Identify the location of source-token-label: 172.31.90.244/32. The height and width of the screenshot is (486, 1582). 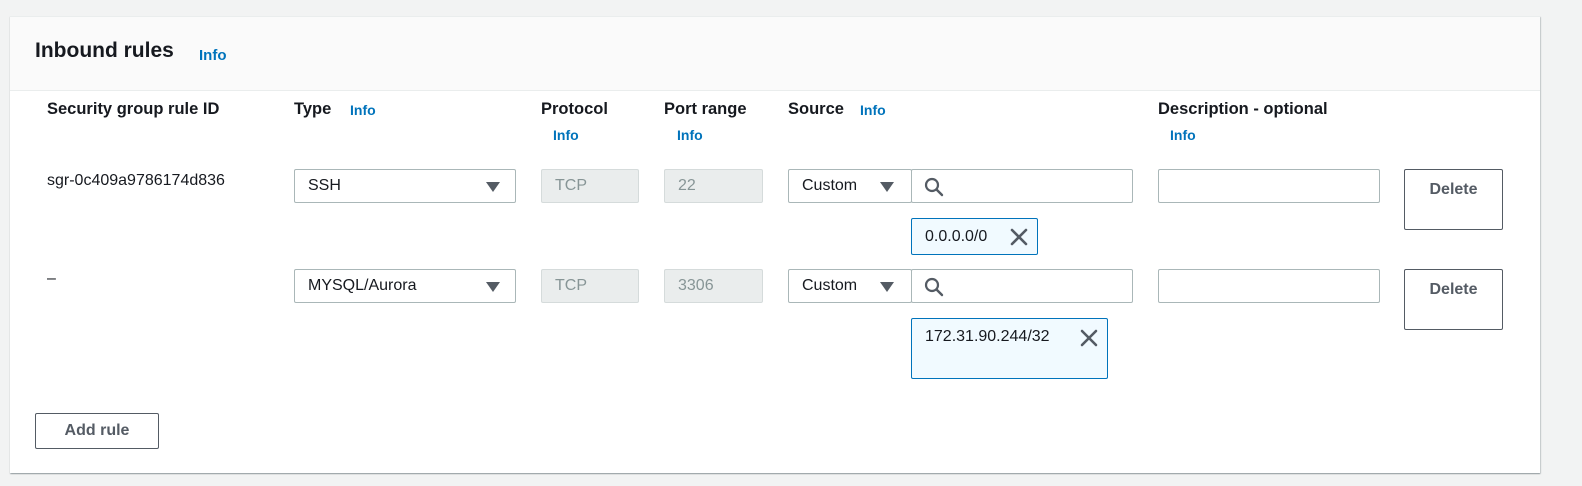
(987, 336).